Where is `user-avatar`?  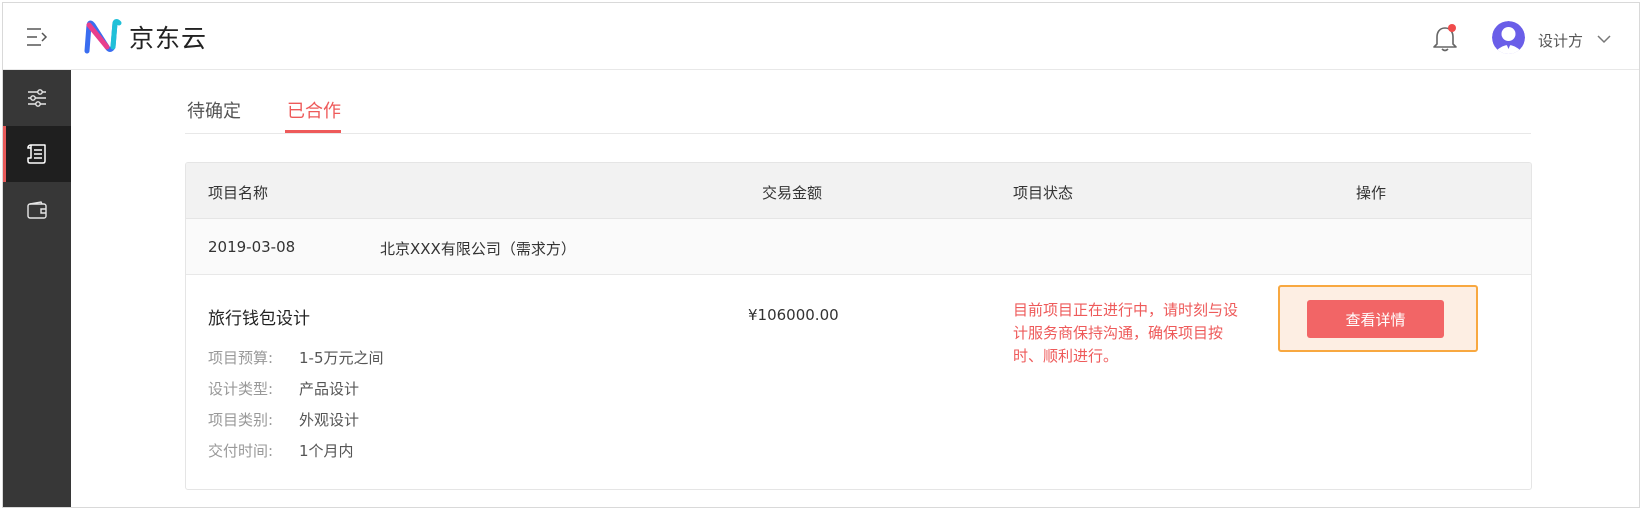 user-avatar is located at coordinates (1508, 37).